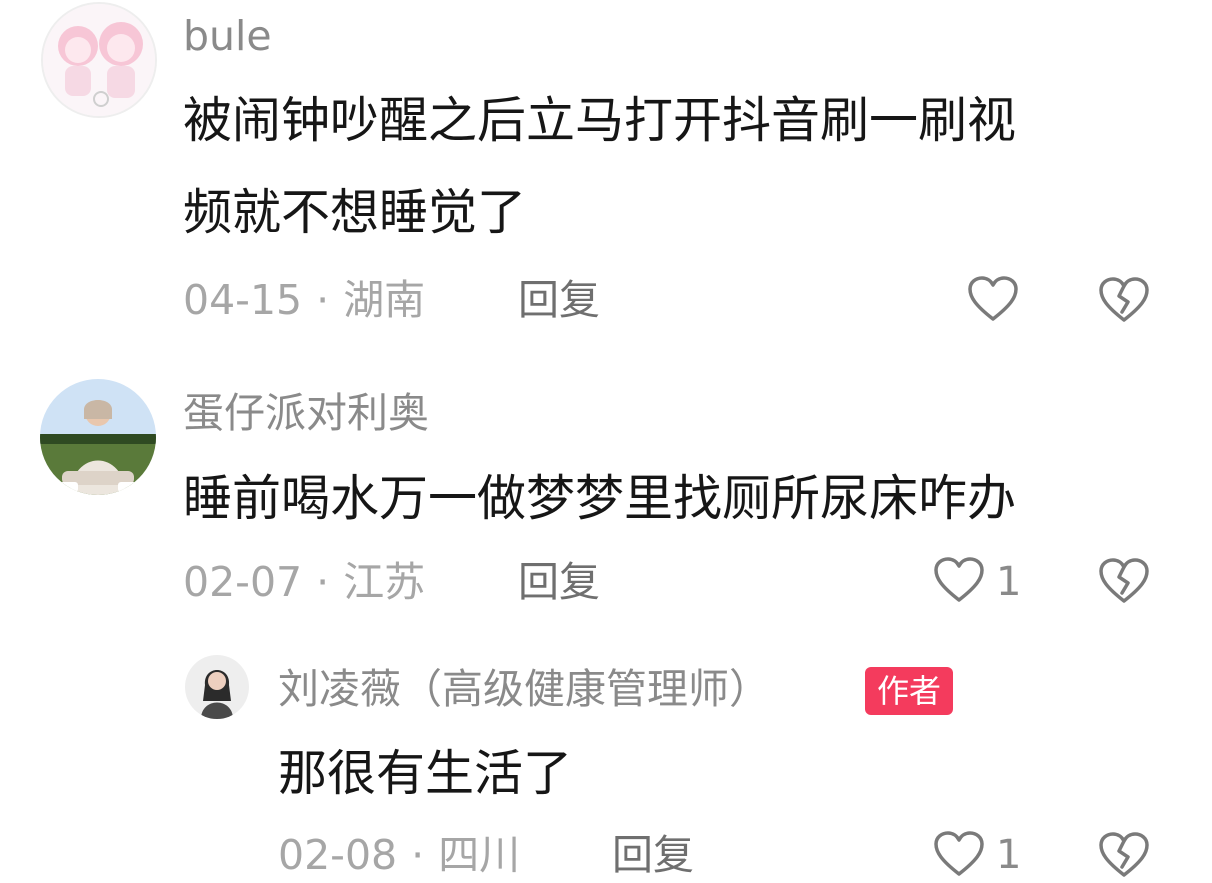 This screenshot has height=883, width=1212. What do you see at coordinates (243, 300) in the screenshot?
I see `comment-date: 04-15` at bounding box center [243, 300].